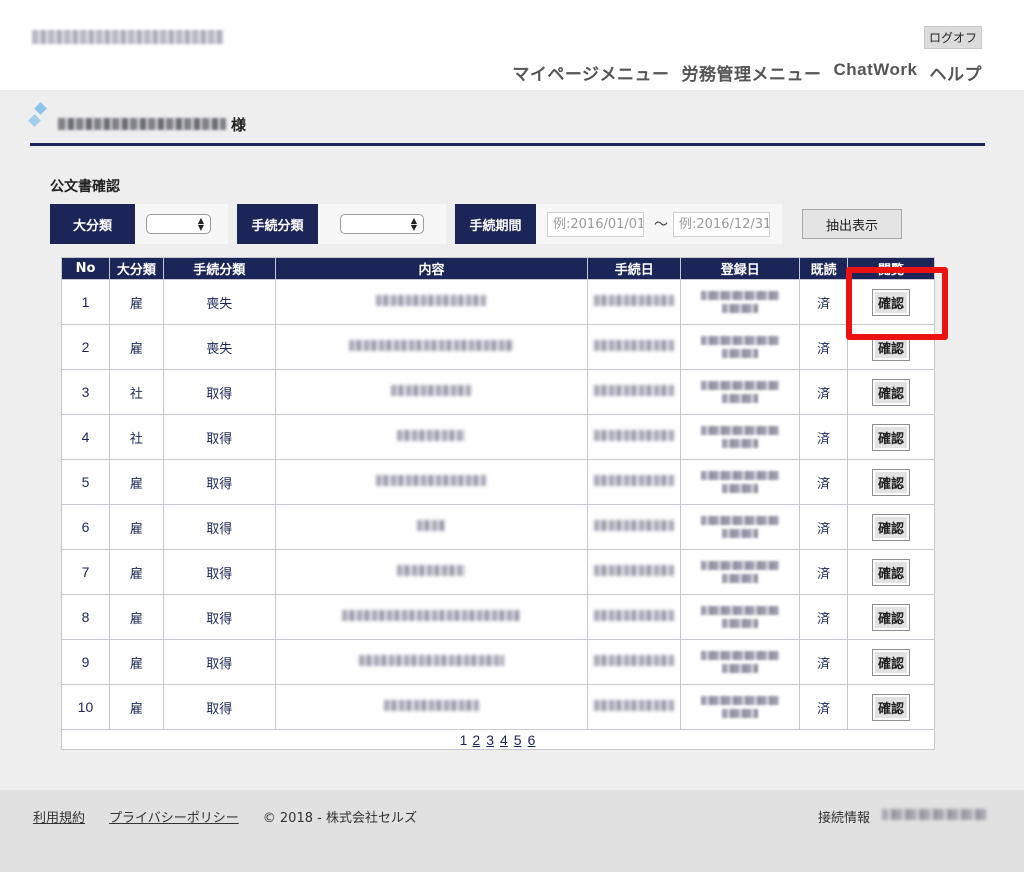  Describe the element at coordinates (40, 108) in the screenshot. I see `decoration-icon` at that location.